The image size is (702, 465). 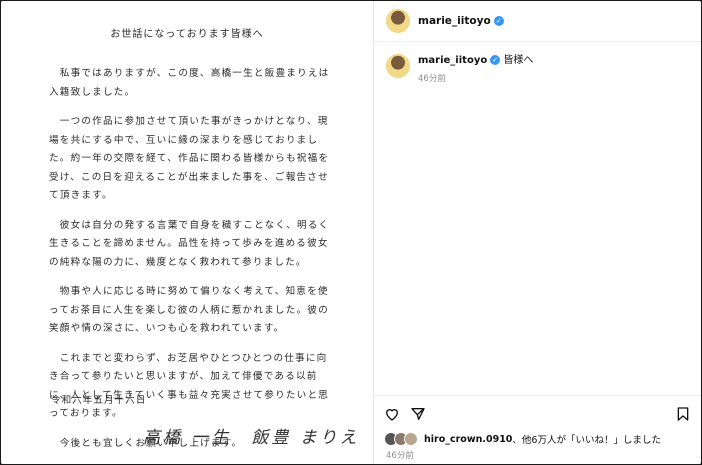 What do you see at coordinates (537, 63) in the screenshot?
I see `caption: marie_iitoyo ✓ 皆様へ 46分前` at bounding box center [537, 63].